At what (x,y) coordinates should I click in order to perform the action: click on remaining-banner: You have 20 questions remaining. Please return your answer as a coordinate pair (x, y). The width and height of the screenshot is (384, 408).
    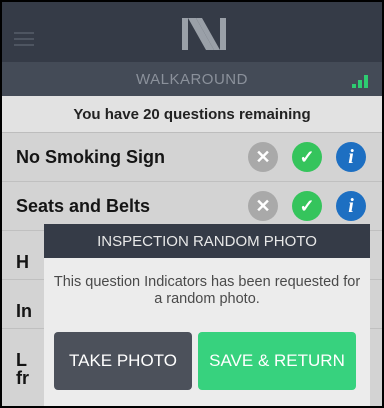
    Looking at the image, I should click on (192, 114).